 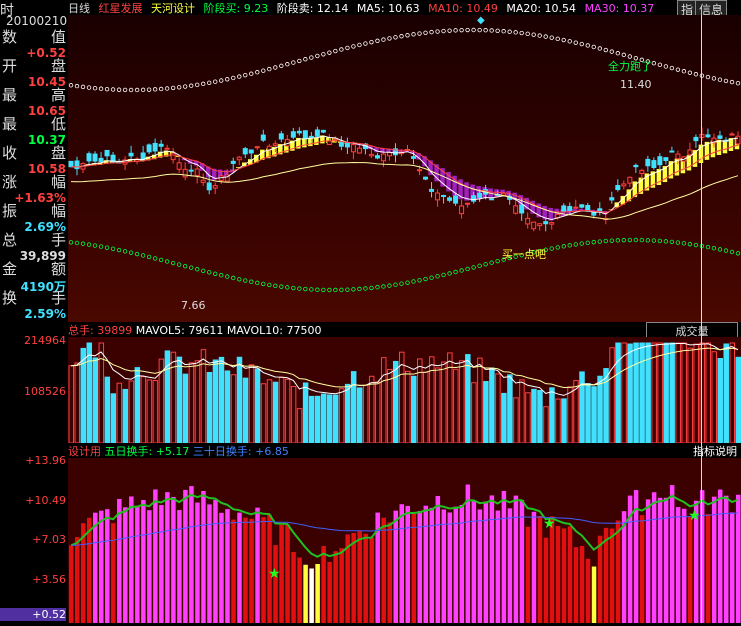 I want to click on quote-row: 换手, so click(x=34, y=298).